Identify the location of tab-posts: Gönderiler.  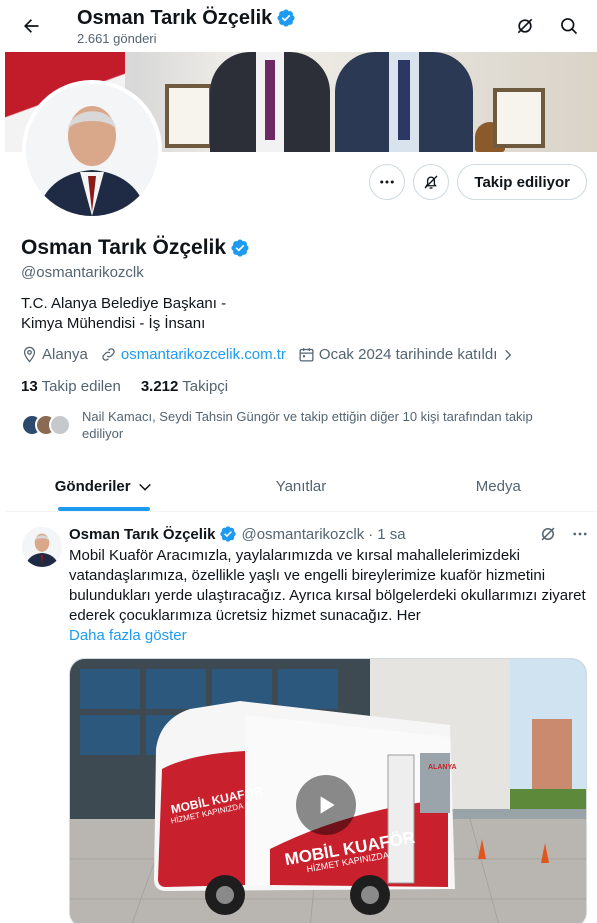
(103, 486).